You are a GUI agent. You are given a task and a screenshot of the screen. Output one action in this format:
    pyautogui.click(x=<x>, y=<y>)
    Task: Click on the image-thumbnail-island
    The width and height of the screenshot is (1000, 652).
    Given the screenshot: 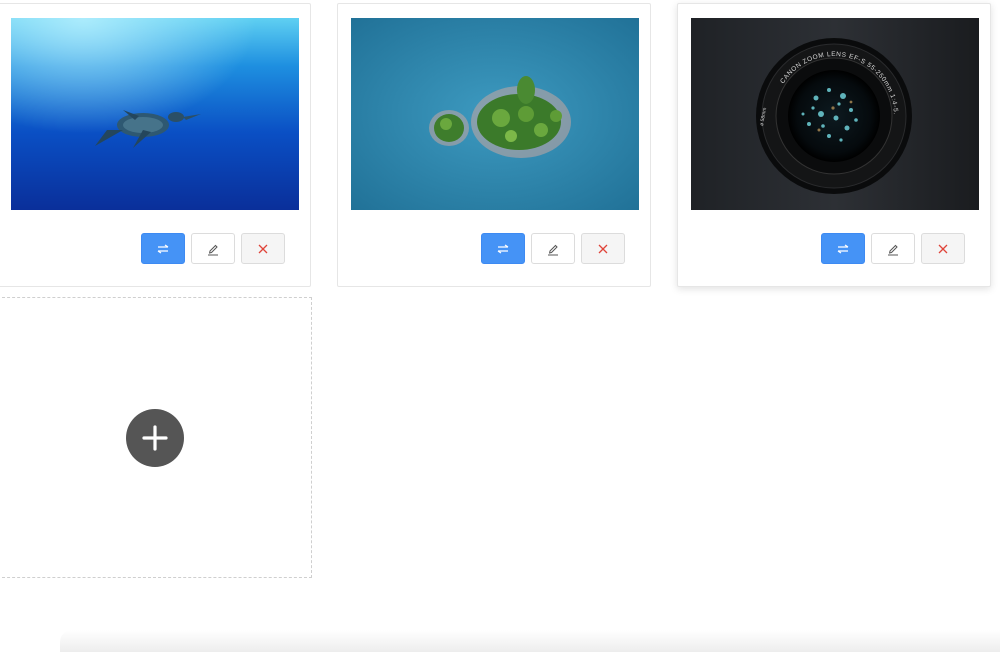 What is the action you would take?
    pyautogui.click(x=495, y=114)
    